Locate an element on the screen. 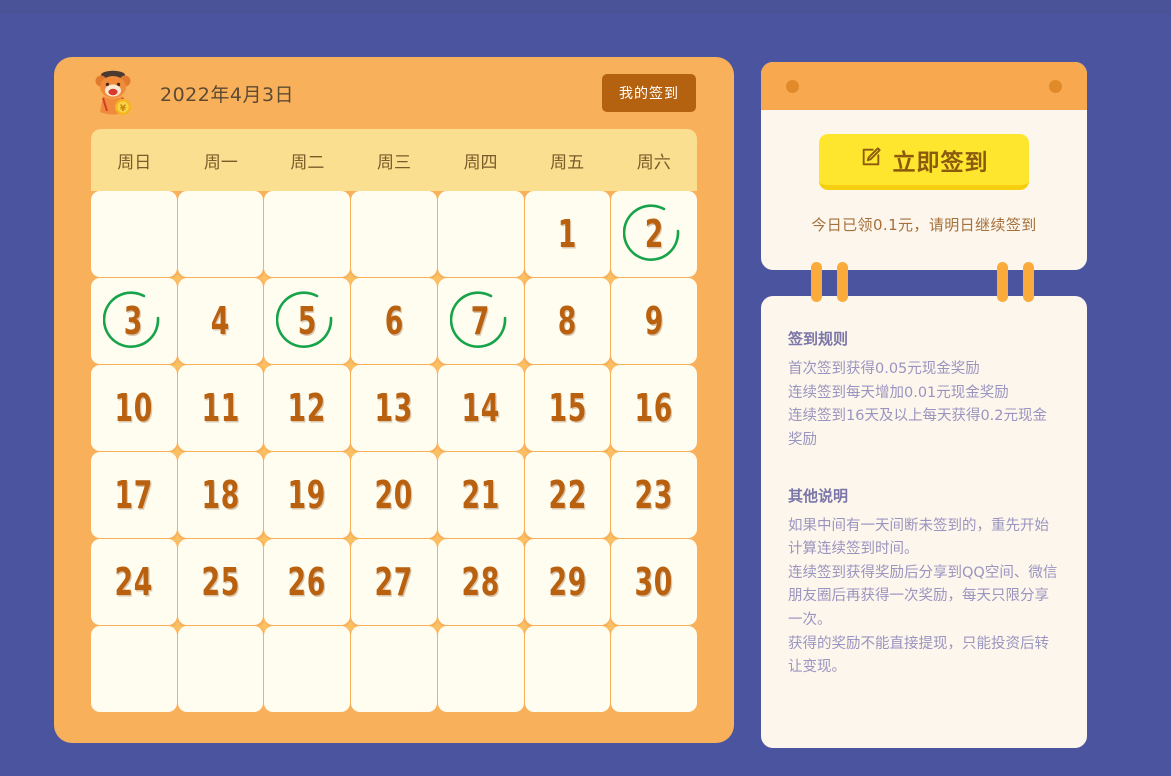  day-cell: 26 is located at coordinates (307, 582).